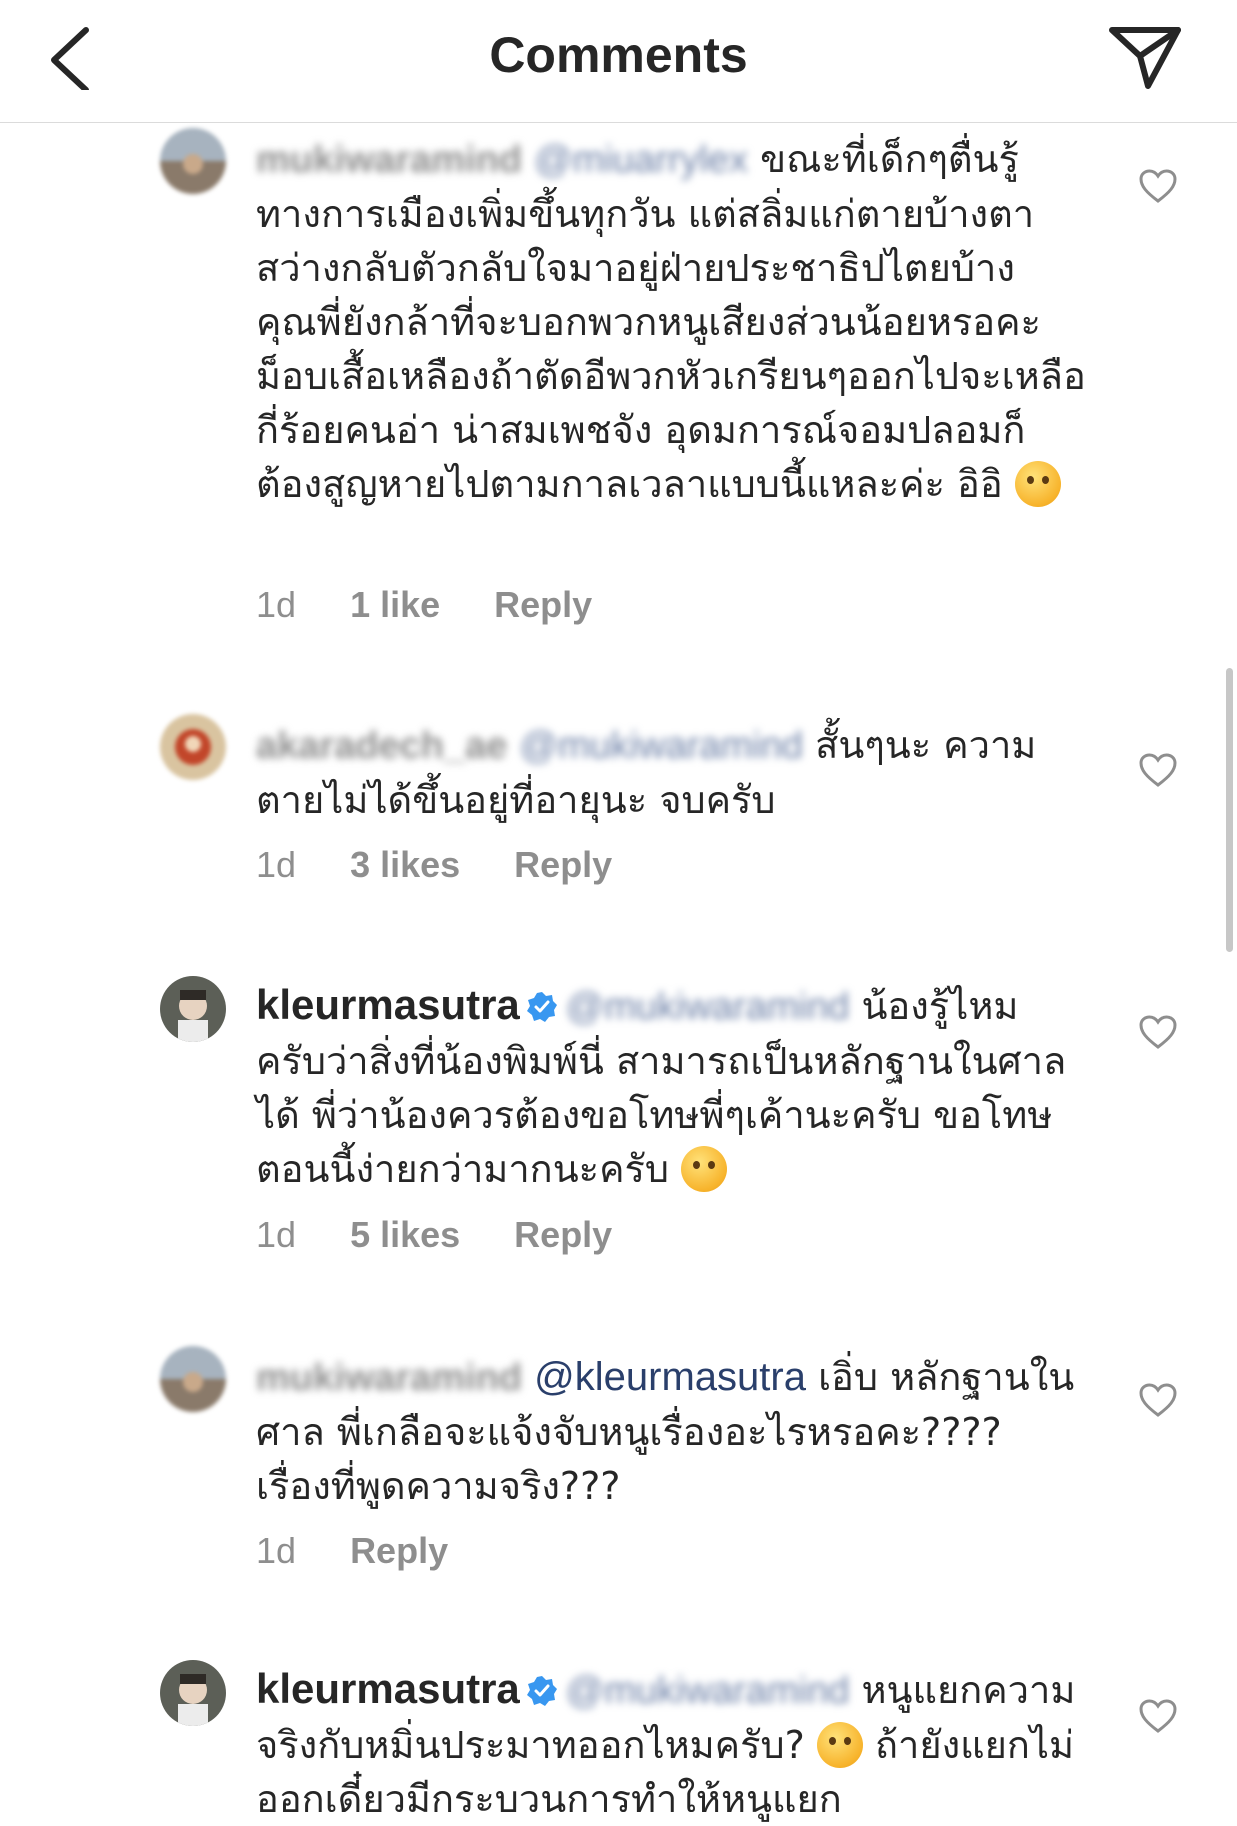  I want to click on comment-meta: 1d 1 like Reply, so click(446, 605).